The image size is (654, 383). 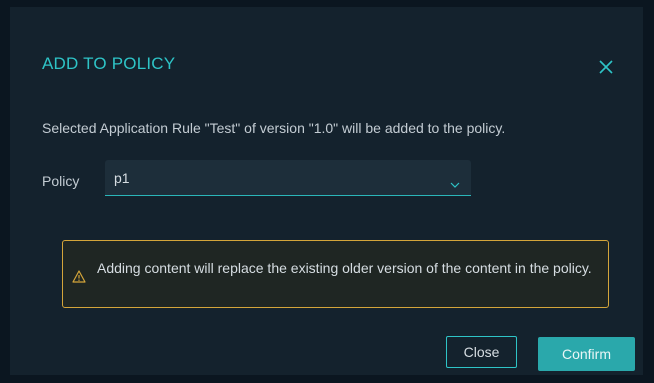 What do you see at coordinates (61, 181) in the screenshot?
I see `policy-label: Policy` at bounding box center [61, 181].